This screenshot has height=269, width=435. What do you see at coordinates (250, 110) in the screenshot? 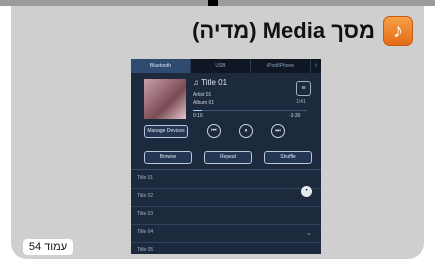
I see `progress-bar` at bounding box center [250, 110].